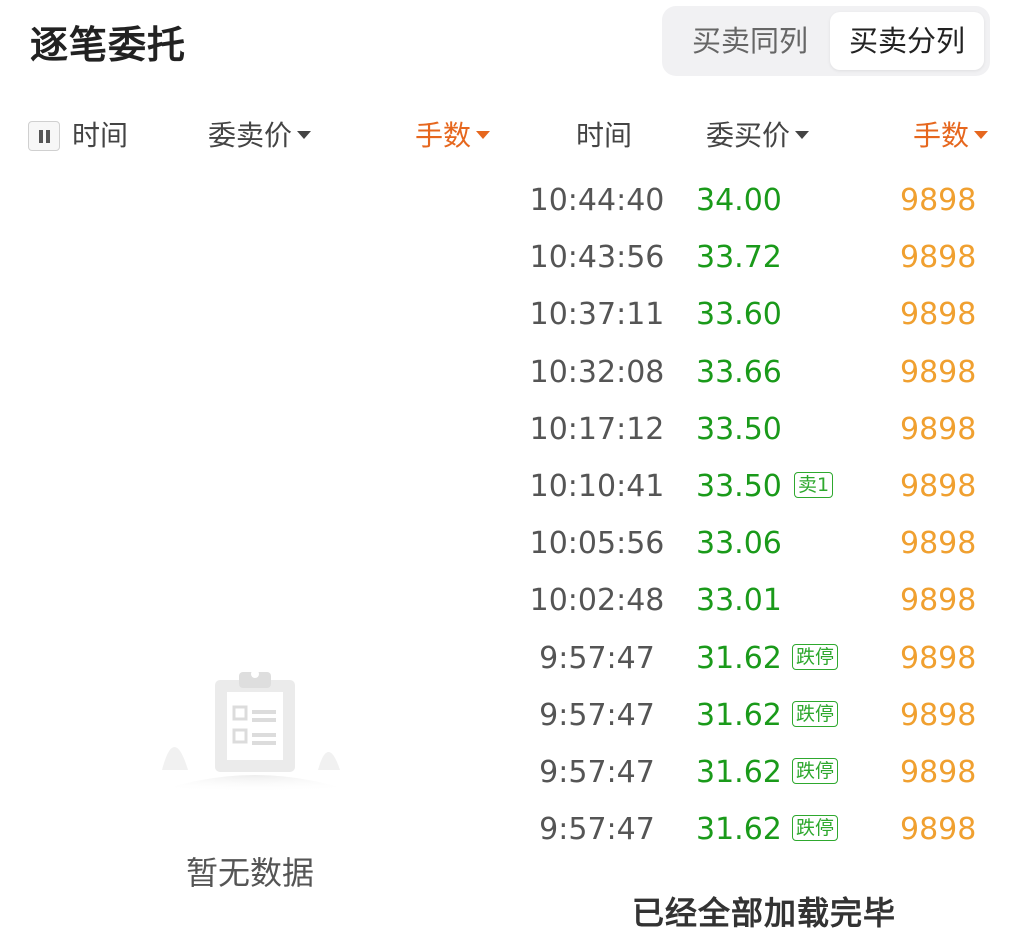 The width and height of the screenshot is (1024, 952). I want to click on sell-volume-sort-header: 手数, so click(453, 136).